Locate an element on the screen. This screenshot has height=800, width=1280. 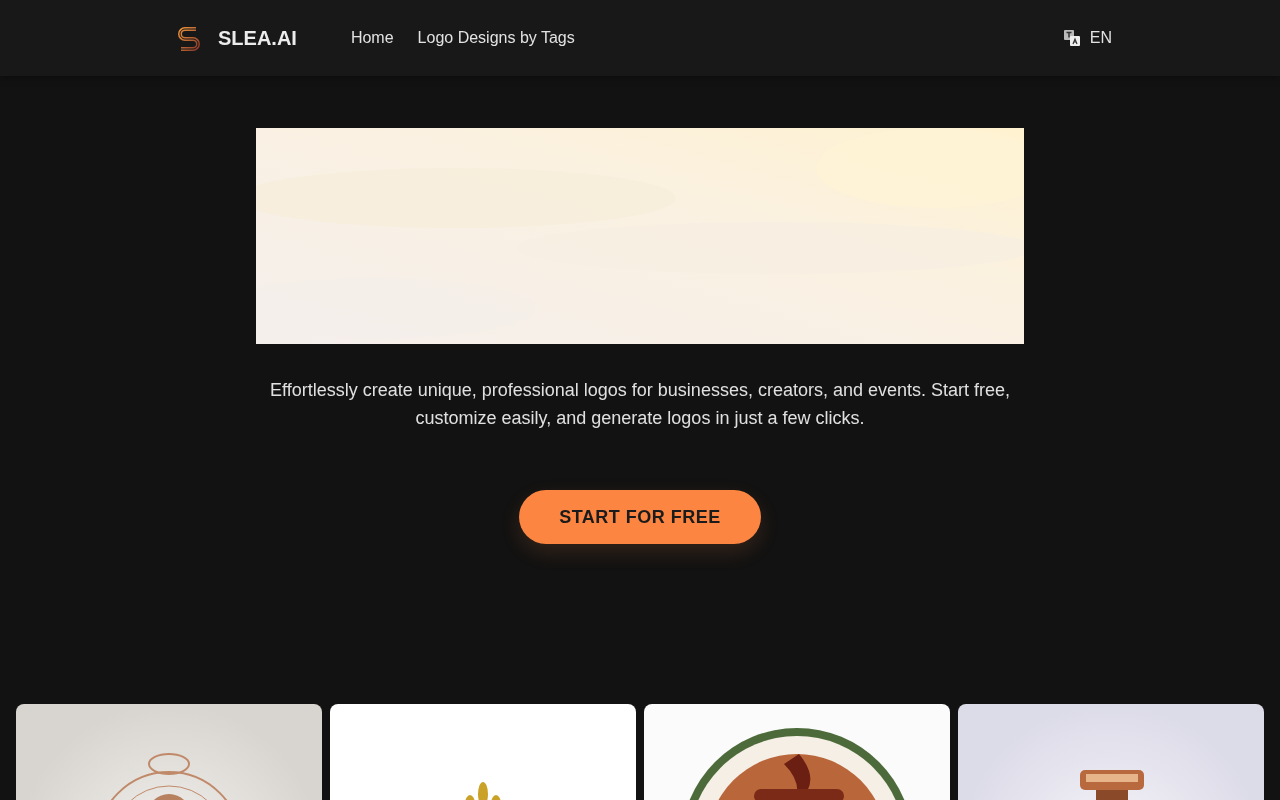
logo-icon is located at coordinates (189, 38).